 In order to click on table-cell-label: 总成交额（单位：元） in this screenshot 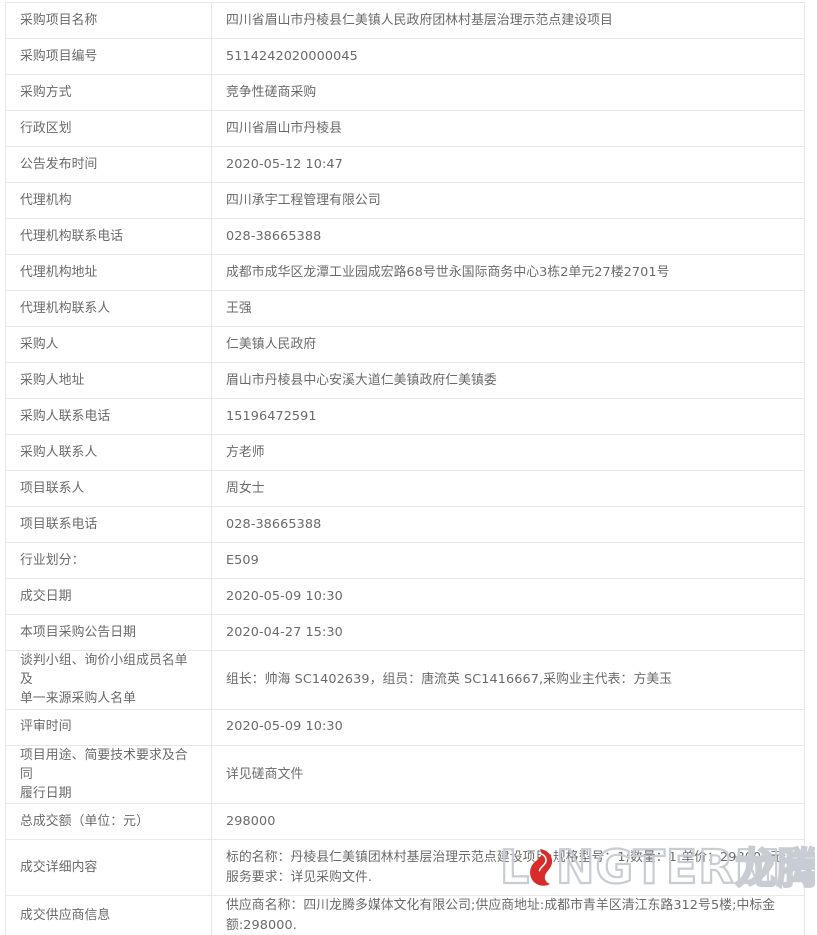, I will do `click(108, 822)`.